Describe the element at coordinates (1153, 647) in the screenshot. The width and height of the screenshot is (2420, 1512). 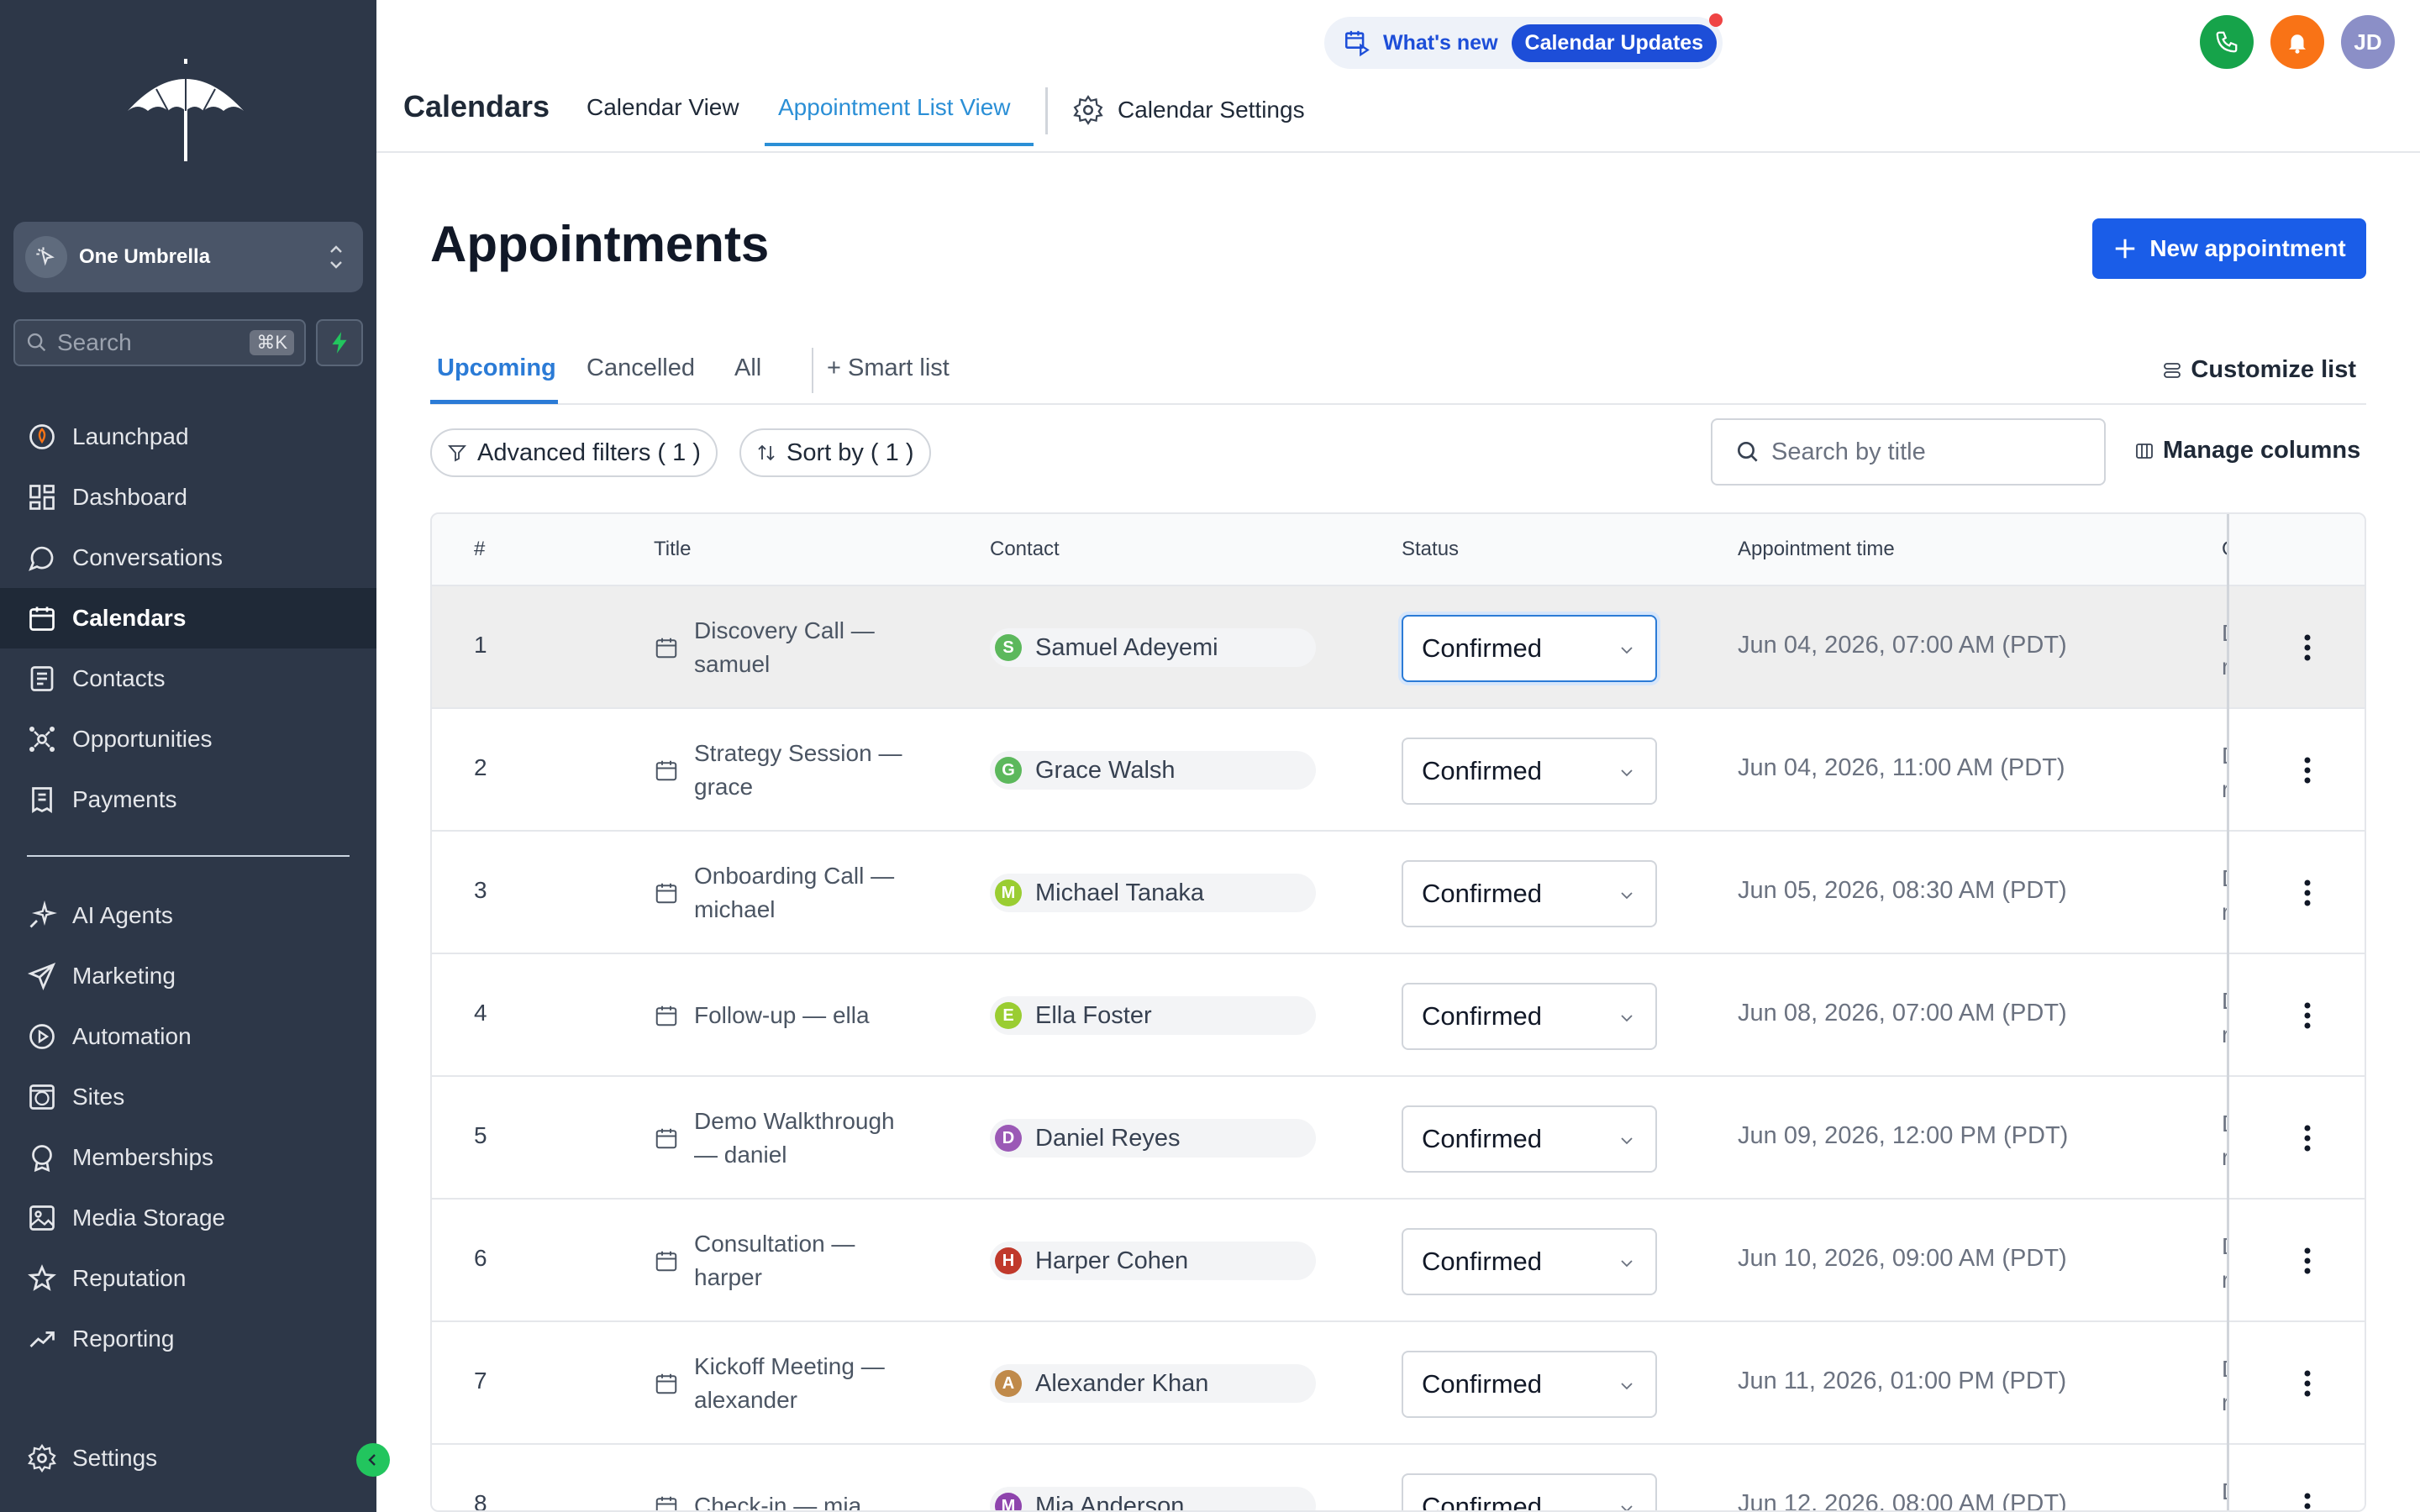
I see `contact-chip: S Samuel Adeyemi` at that location.